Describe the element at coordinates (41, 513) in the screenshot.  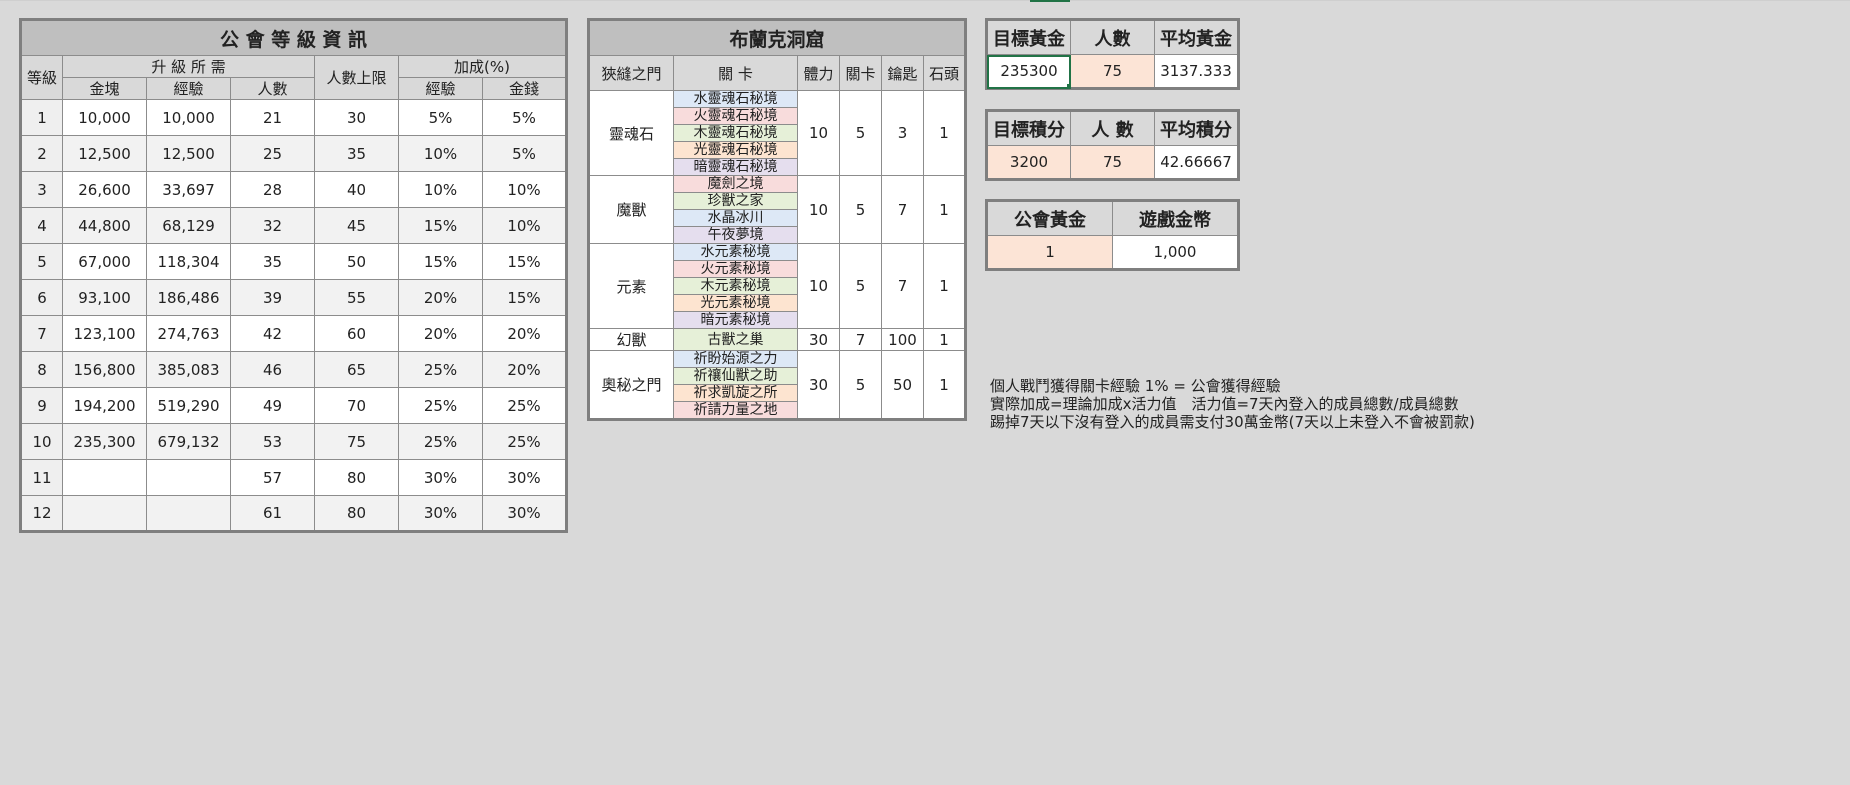
I see `level-cell: 12` at that location.